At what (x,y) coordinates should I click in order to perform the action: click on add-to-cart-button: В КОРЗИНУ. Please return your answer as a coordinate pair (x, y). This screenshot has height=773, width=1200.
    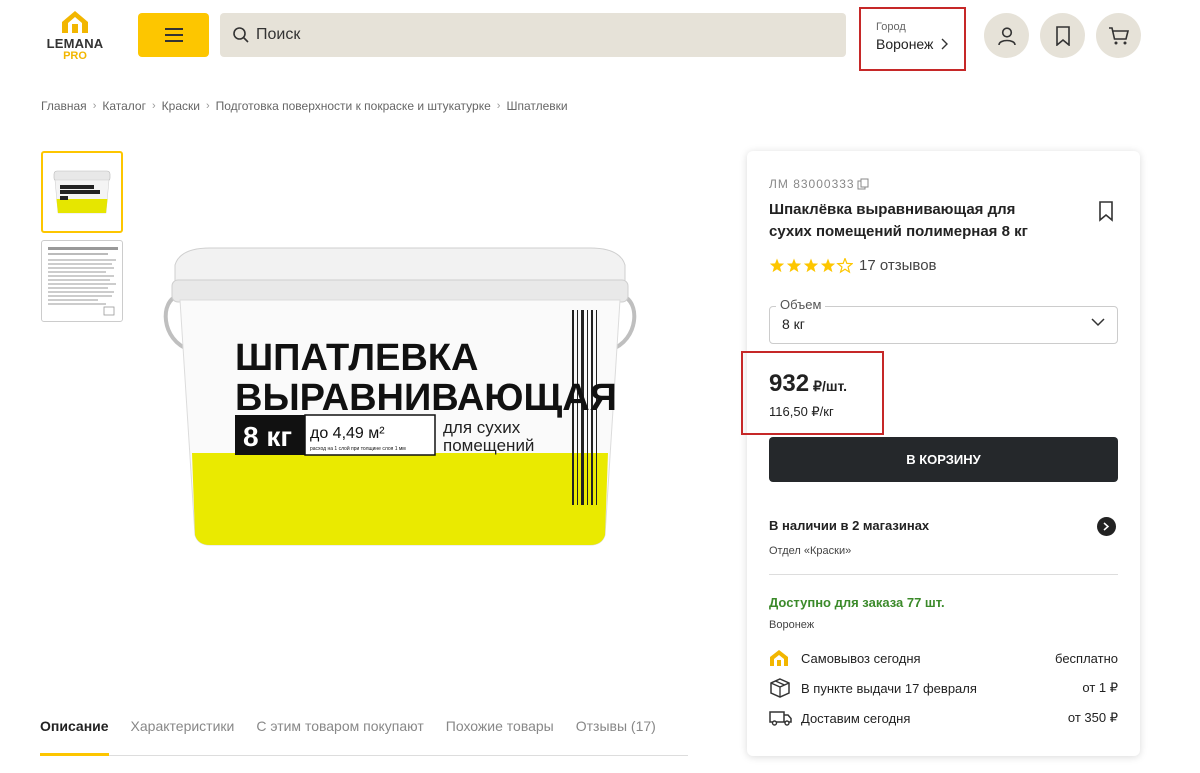
    Looking at the image, I should click on (943, 459).